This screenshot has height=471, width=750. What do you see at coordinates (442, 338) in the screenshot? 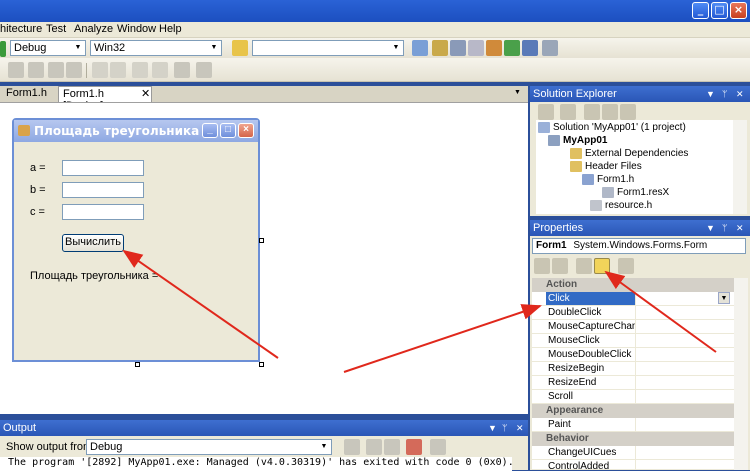
I see `arrow-to-click-event` at bounding box center [442, 338].